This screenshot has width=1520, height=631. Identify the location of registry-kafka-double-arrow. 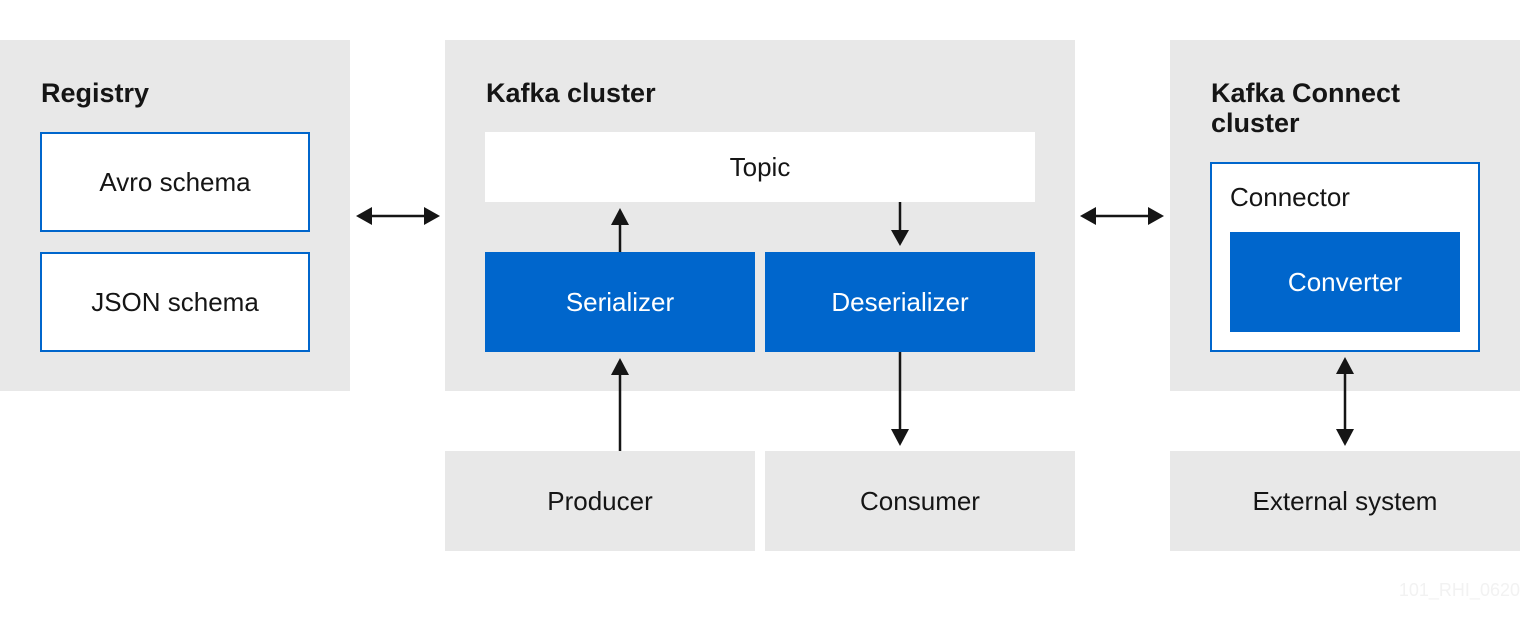
(398, 216).